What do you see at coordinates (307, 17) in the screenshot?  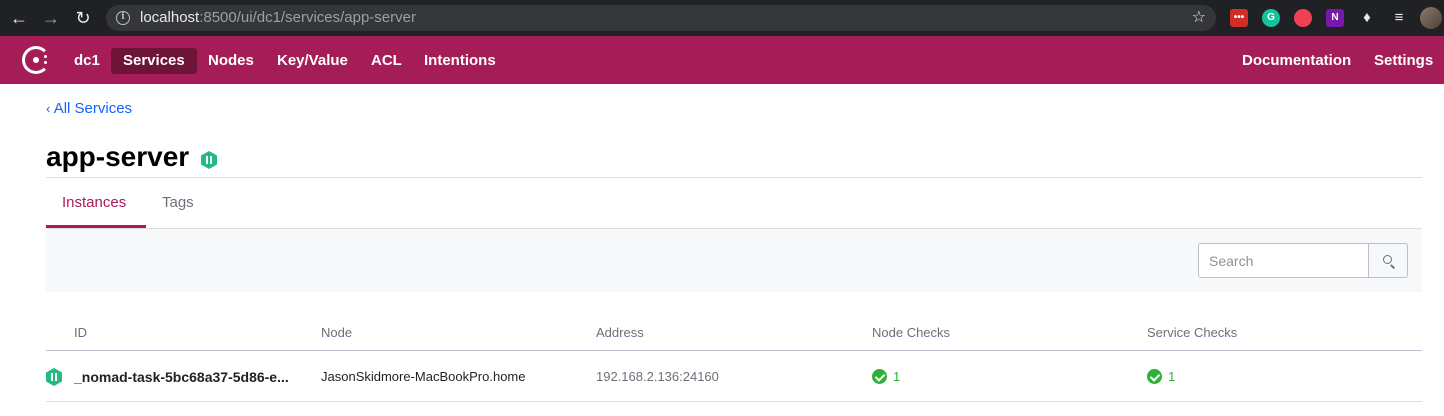 I see `url-path: :8500/ui/dc1/services/app-server` at bounding box center [307, 17].